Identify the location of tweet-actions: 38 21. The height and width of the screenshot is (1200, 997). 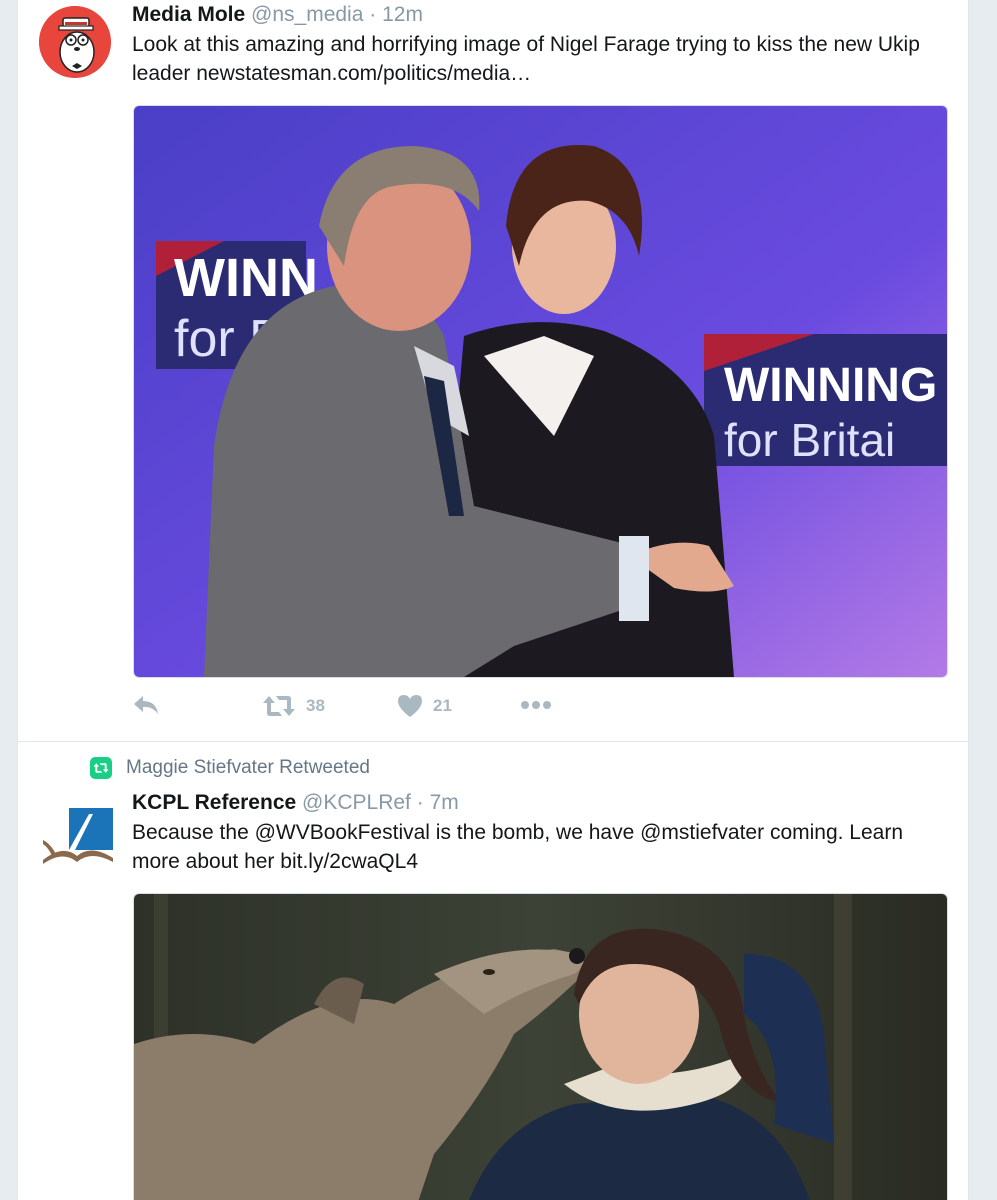
(432, 709).